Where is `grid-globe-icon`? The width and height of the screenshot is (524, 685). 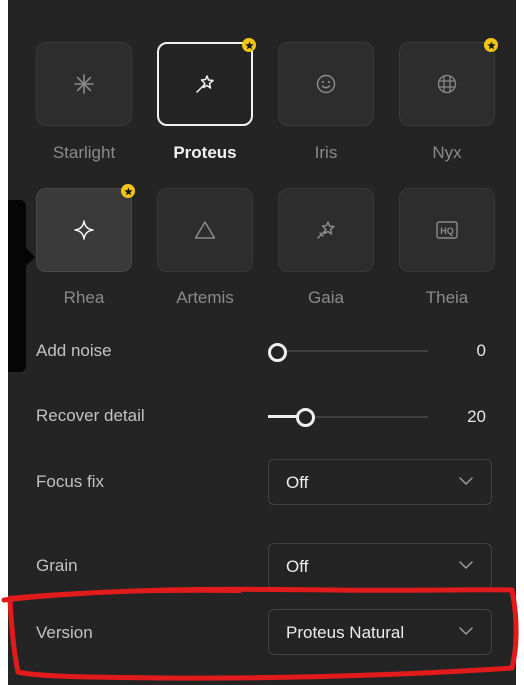
grid-globe-icon is located at coordinates (447, 84).